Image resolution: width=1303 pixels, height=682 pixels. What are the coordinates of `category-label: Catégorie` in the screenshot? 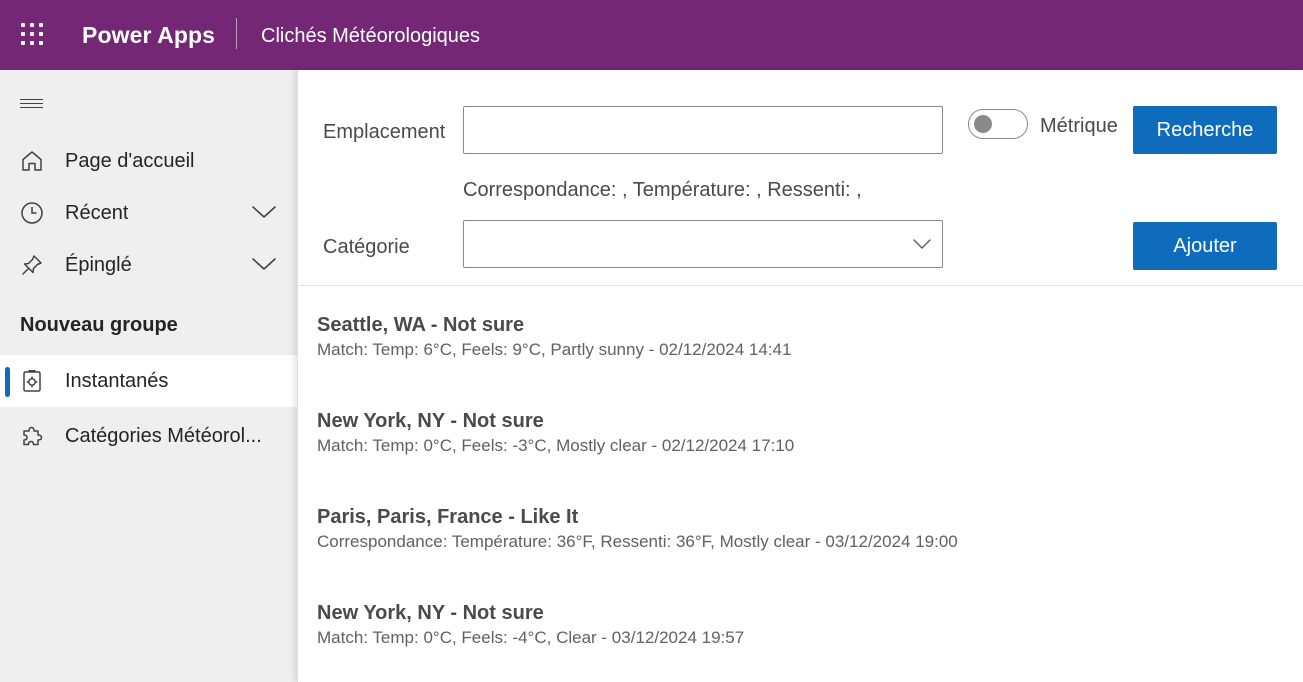 It's located at (366, 247).